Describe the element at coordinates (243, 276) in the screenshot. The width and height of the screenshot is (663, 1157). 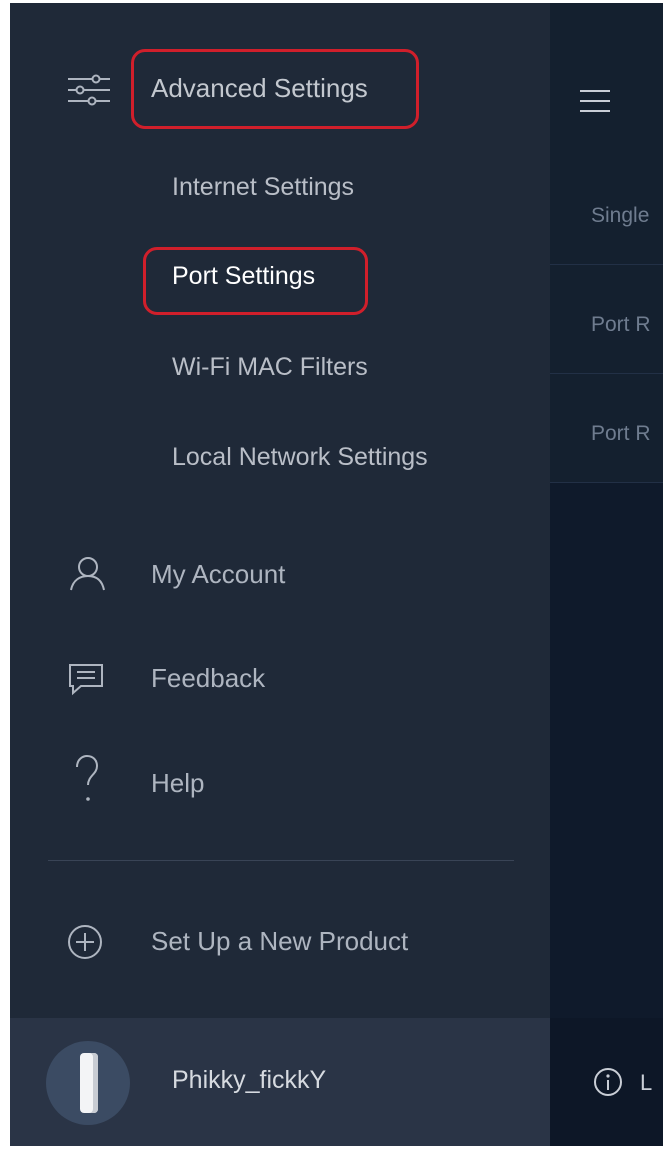
I see `port-settings-link: Port Settings` at that location.